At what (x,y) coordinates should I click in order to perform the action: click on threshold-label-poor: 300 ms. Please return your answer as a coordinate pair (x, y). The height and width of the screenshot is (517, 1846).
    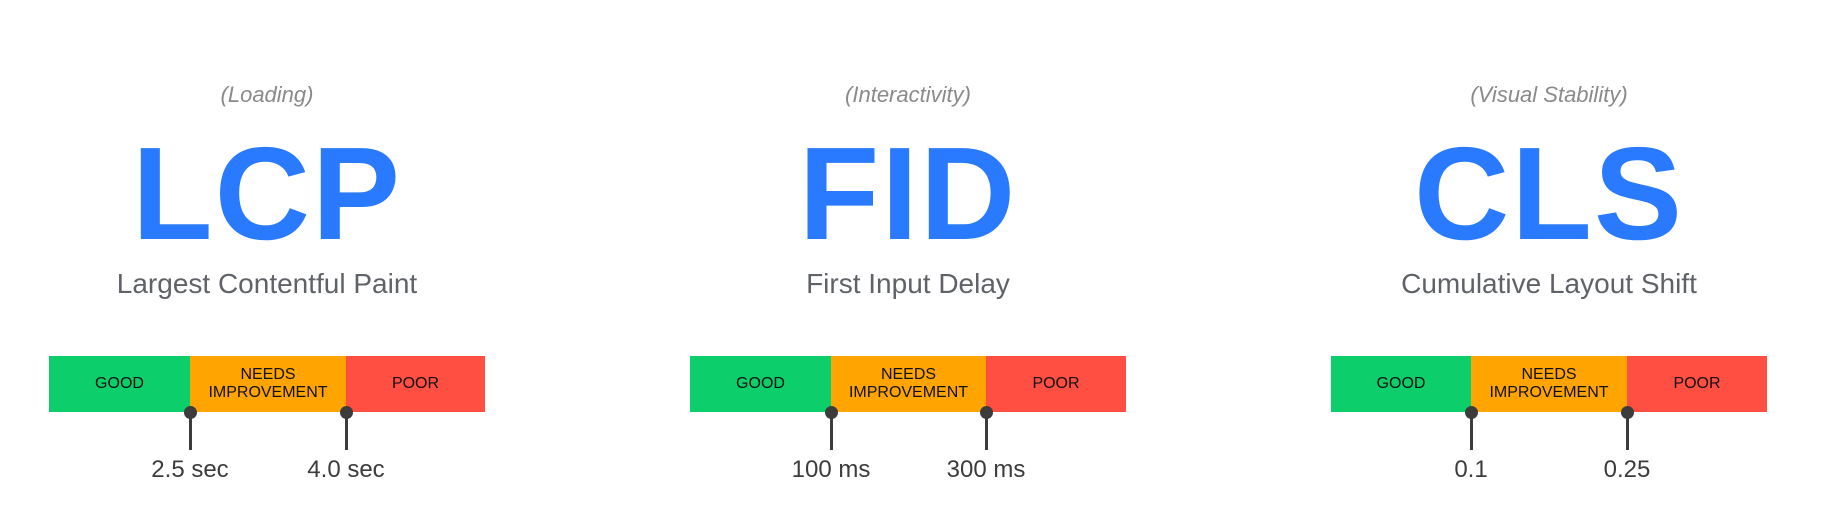
    Looking at the image, I should click on (986, 469).